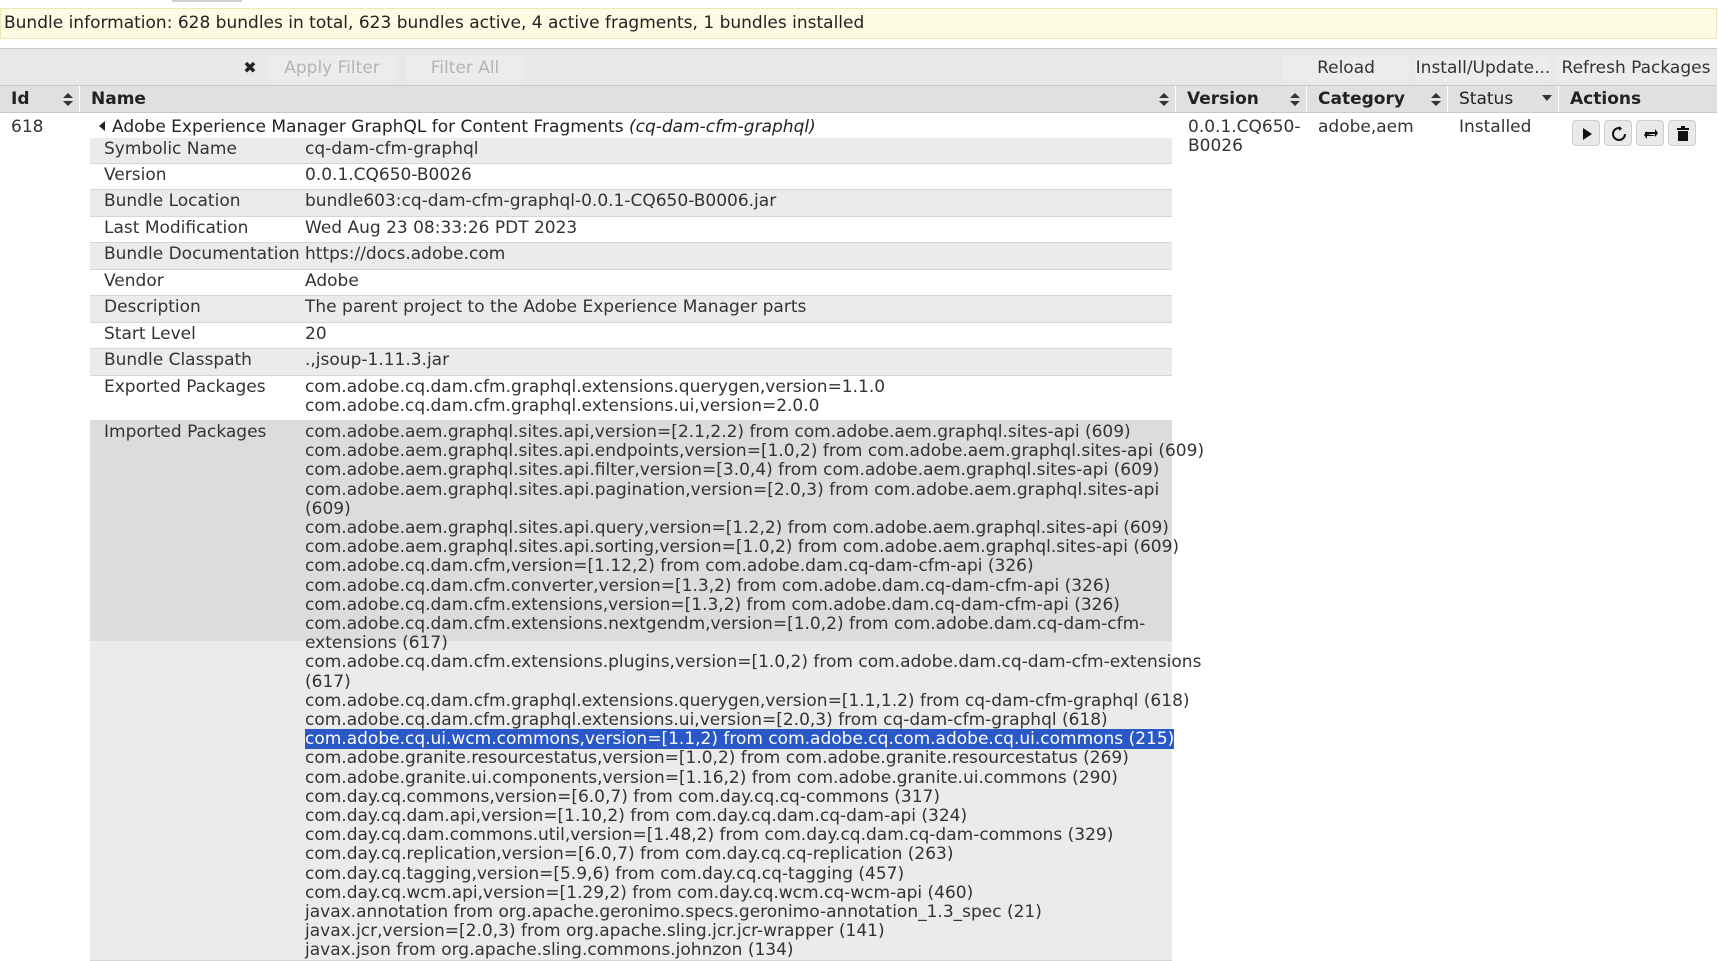 The width and height of the screenshot is (1719, 961). Describe the element at coordinates (1547, 98) in the screenshot. I see `sort-desc-icon` at that location.